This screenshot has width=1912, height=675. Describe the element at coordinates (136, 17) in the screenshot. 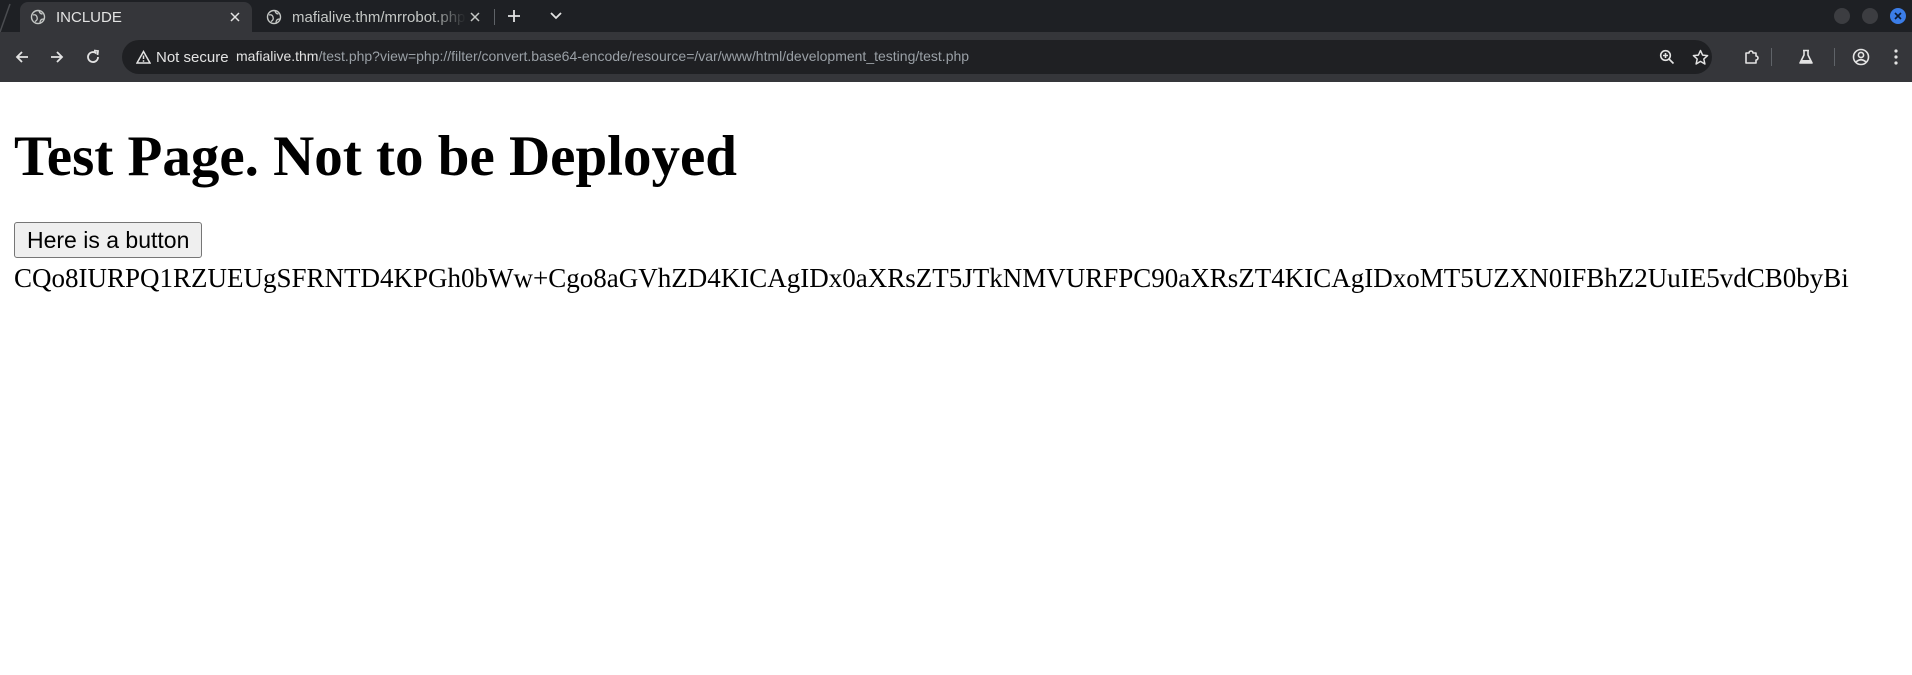

I see `tab-include: INCLUDE` at that location.